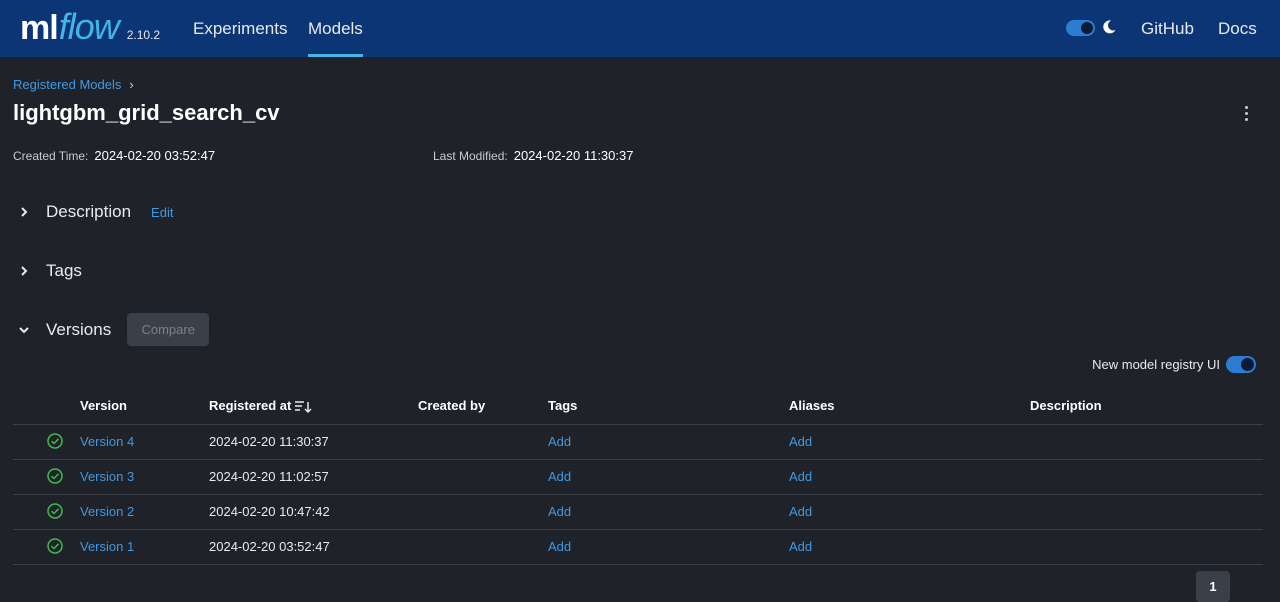 This screenshot has width=1280, height=602. What do you see at coordinates (269, 511) in the screenshot?
I see `registered-at-cell: 2024-02-20 10:47:42` at bounding box center [269, 511].